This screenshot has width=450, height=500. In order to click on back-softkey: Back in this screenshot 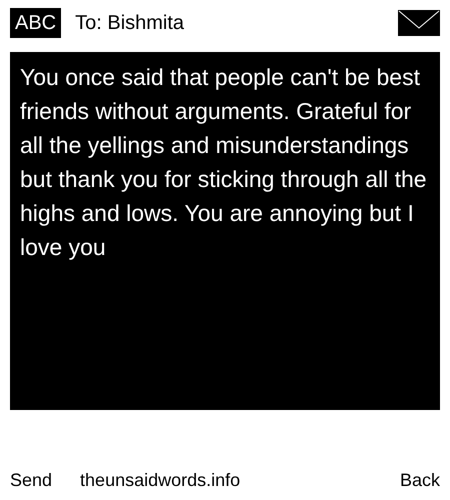, I will do `click(420, 480)`.